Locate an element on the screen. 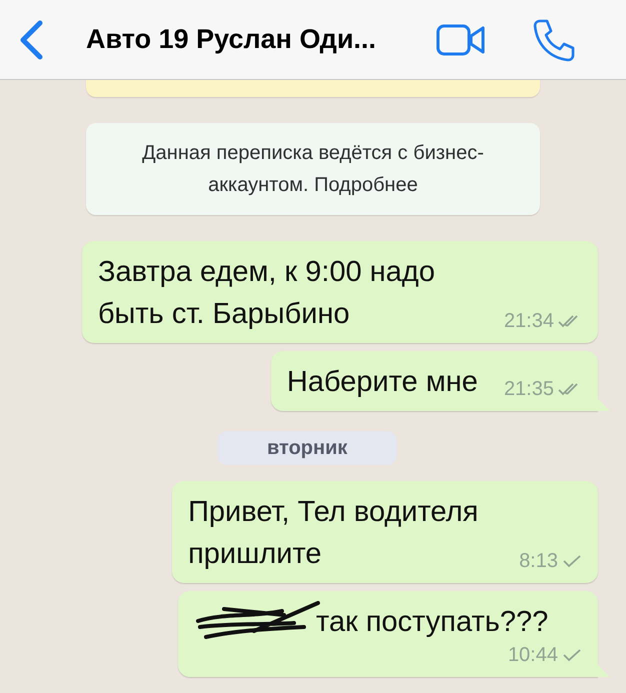 The image size is (626, 693). message-text: Привет, Тел водителя пришлите is located at coordinates (334, 533).